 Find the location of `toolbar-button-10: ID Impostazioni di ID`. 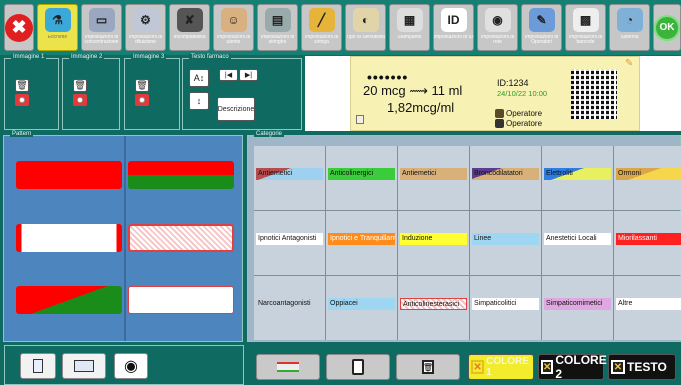

toolbar-button-10: ID Impostazioni di ID is located at coordinates (453, 27).